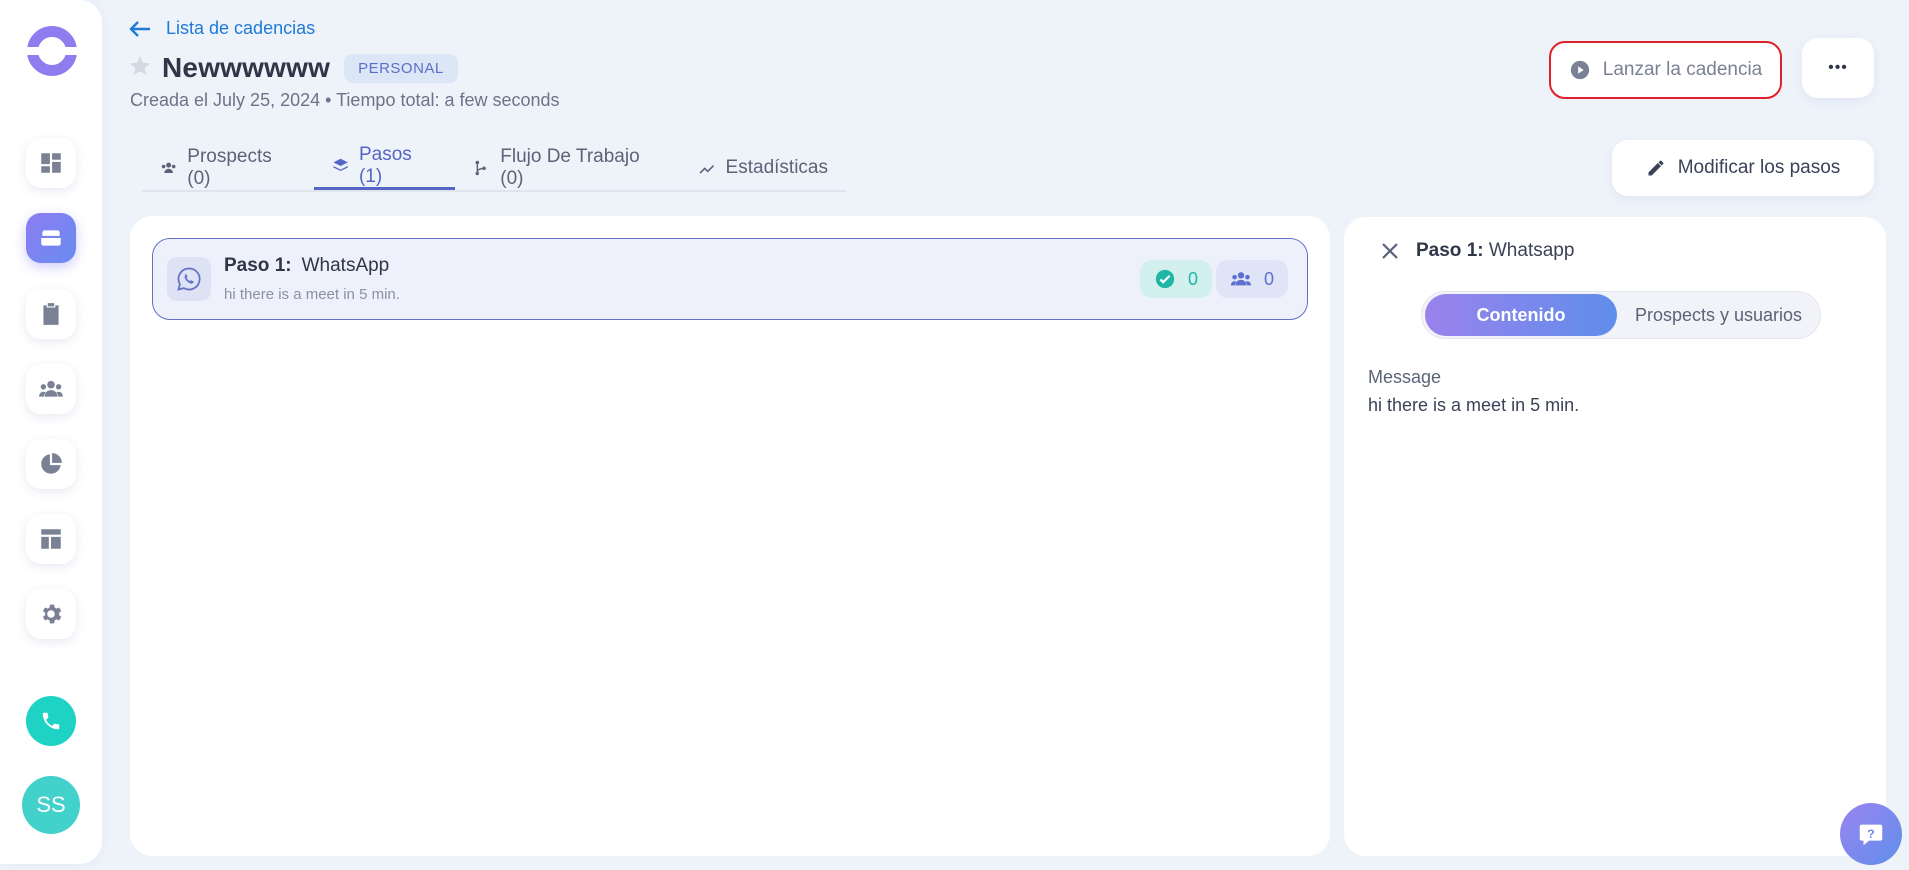  What do you see at coordinates (1269, 278) in the screenshot?
I see `people-count: 0` at bounding box center [1269, 278].